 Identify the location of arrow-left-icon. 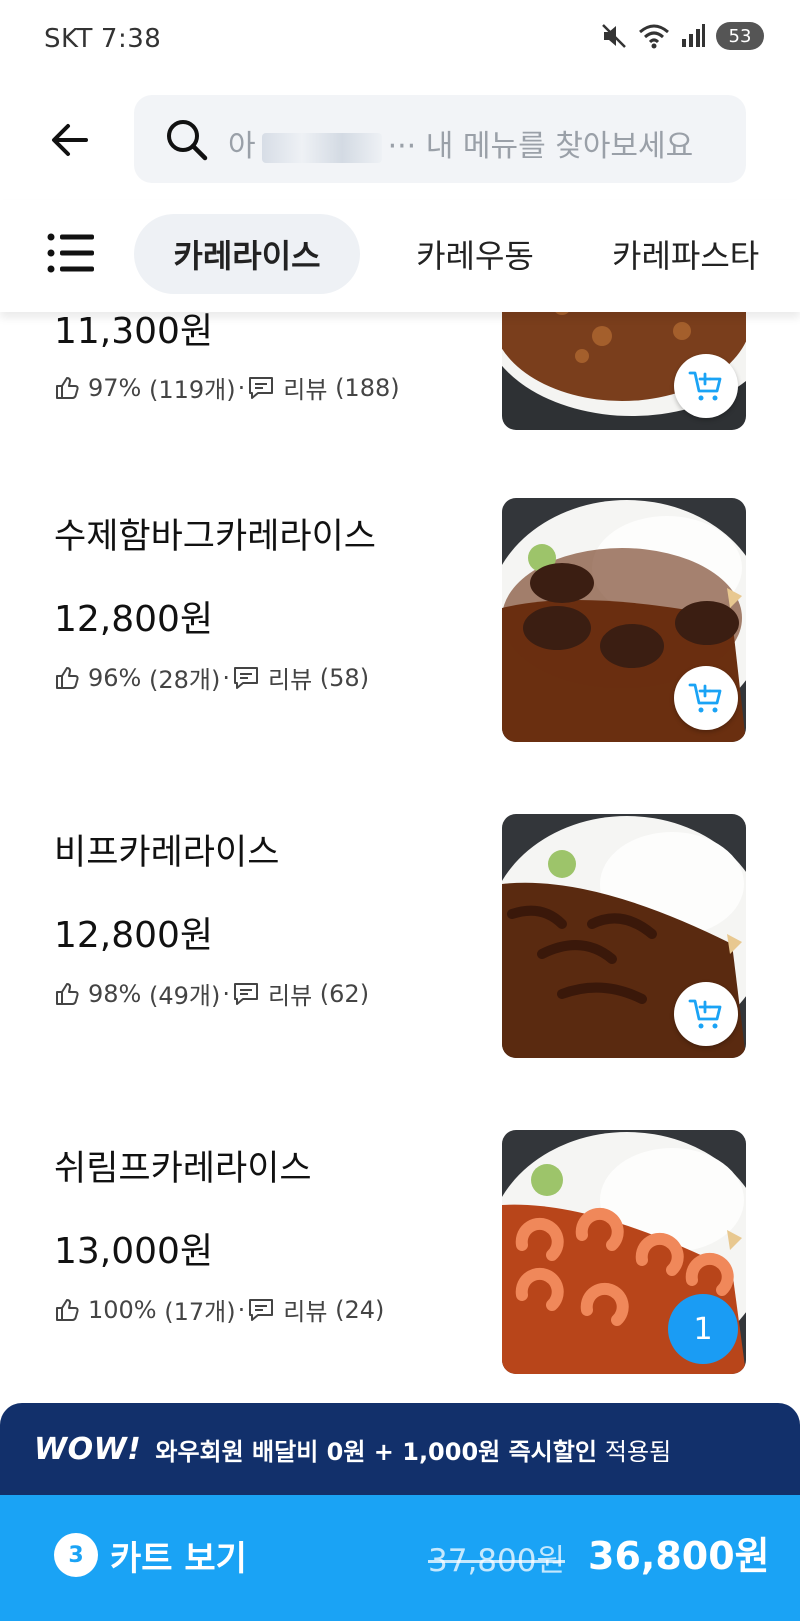
(70, 140).